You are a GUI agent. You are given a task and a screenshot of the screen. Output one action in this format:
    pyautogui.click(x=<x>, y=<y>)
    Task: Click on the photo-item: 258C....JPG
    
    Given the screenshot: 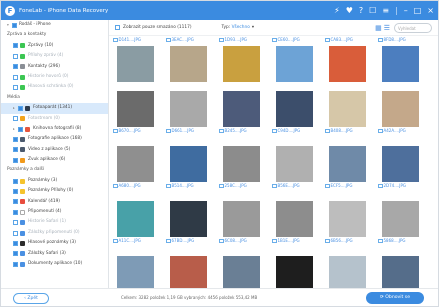 What is the action you would take?
    pyautogui.click(x=240, y=168)
    